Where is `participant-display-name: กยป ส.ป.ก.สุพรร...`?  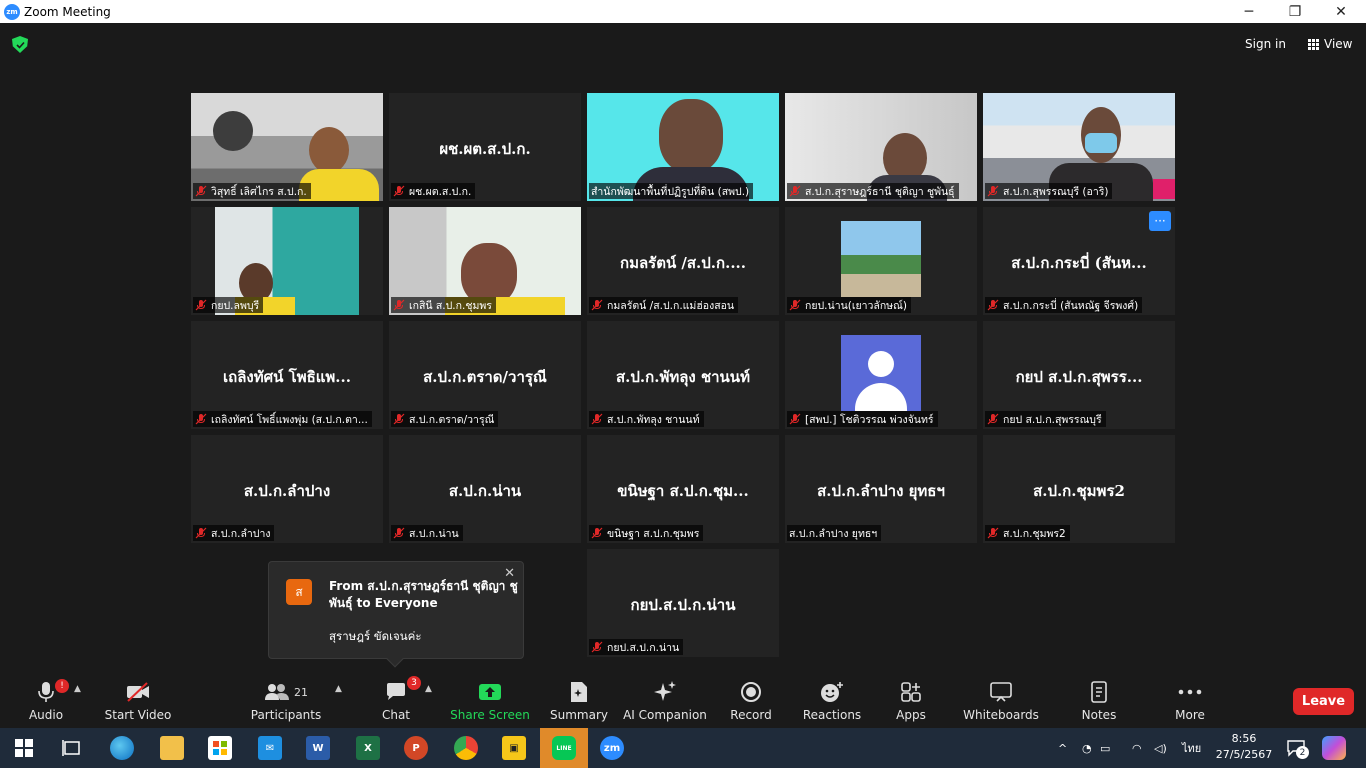 participant-display-name: กยป ส.ป.ก.สุพรร... is located at coordinates (1079, 377).